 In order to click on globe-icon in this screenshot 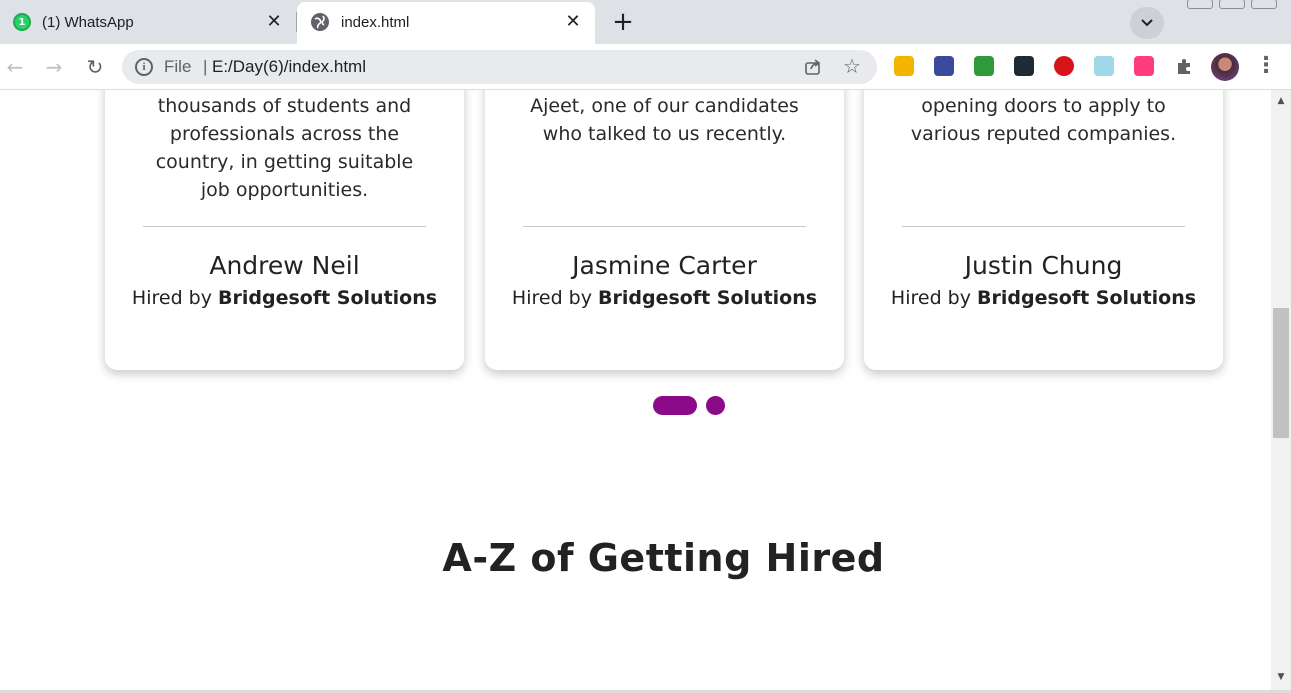, I will do `click(320, 22)`.